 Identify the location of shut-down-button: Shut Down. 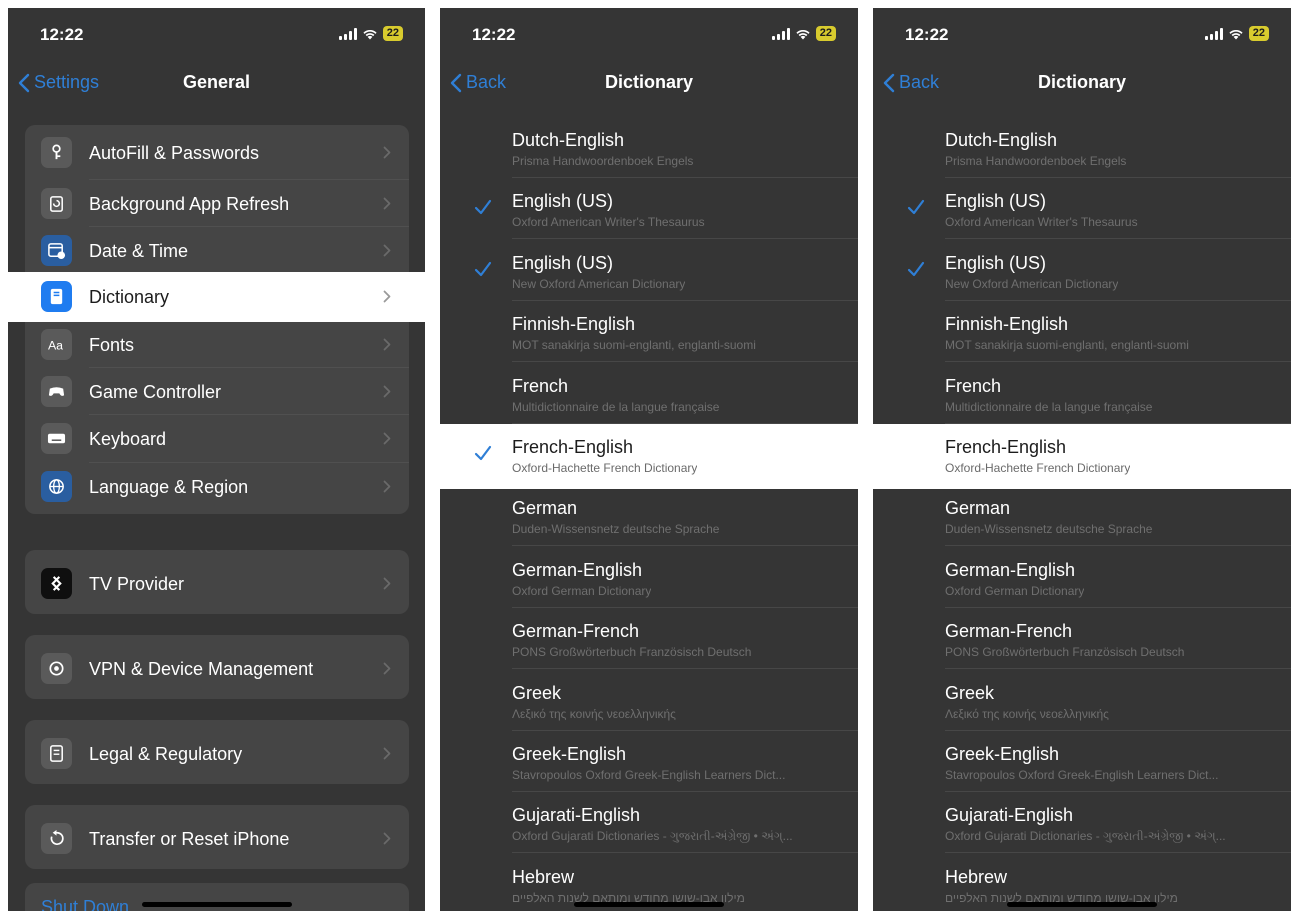
(85, 904).